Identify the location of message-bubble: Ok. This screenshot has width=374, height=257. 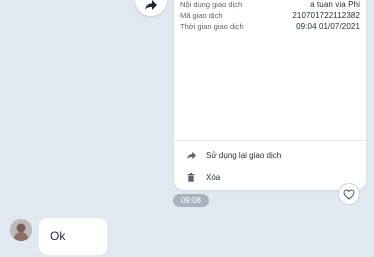
(73, 236).